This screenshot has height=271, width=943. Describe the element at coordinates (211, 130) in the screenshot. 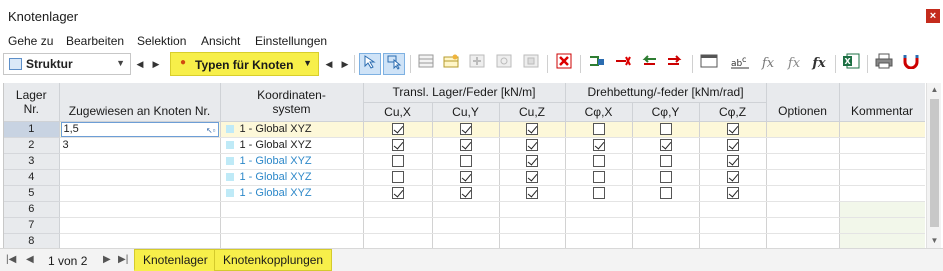

I see `pick-node-icon: ↖▫` at that location.